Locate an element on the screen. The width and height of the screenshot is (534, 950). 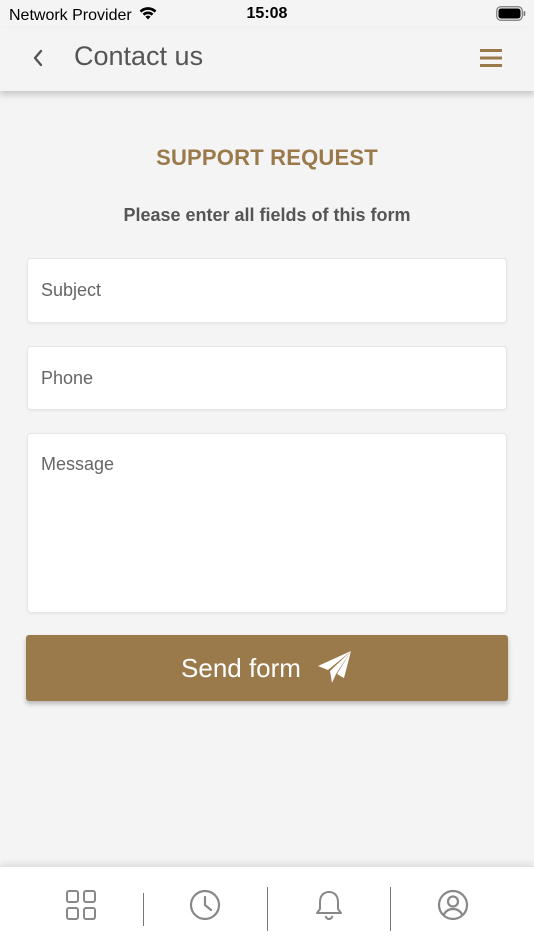
menu-button is located at coordinates (491, 60).